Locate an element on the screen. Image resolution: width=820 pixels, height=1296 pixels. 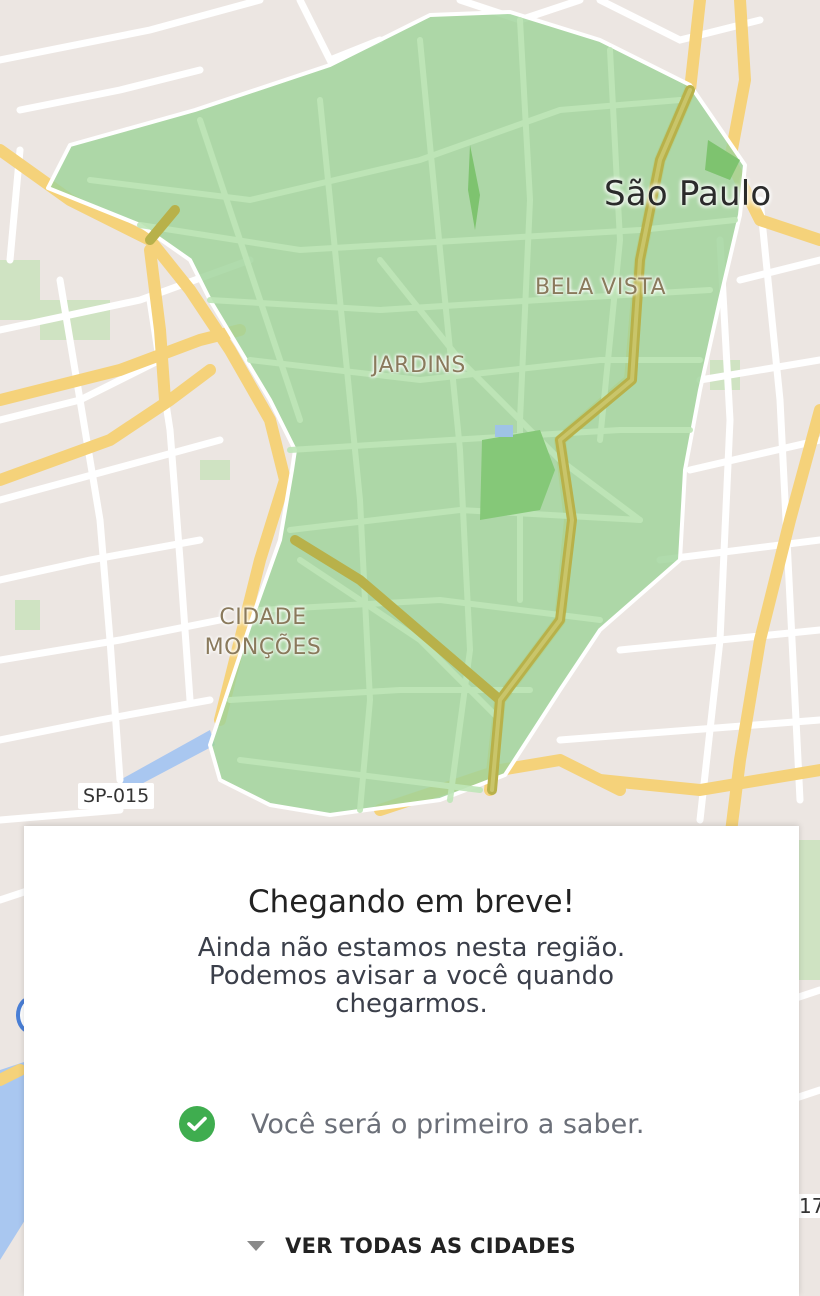
city-label: São Paulo is located at coordinates (688, 194).